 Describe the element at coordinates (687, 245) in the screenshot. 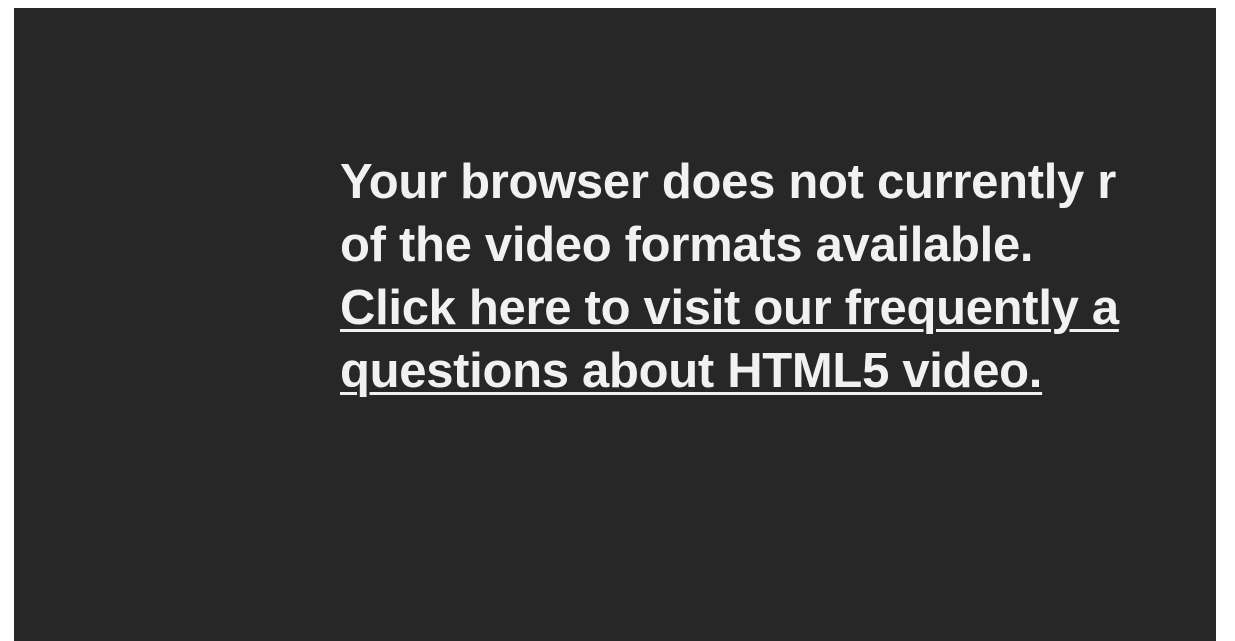

I see `error-message-line-2: of the video formats available.` at that location.